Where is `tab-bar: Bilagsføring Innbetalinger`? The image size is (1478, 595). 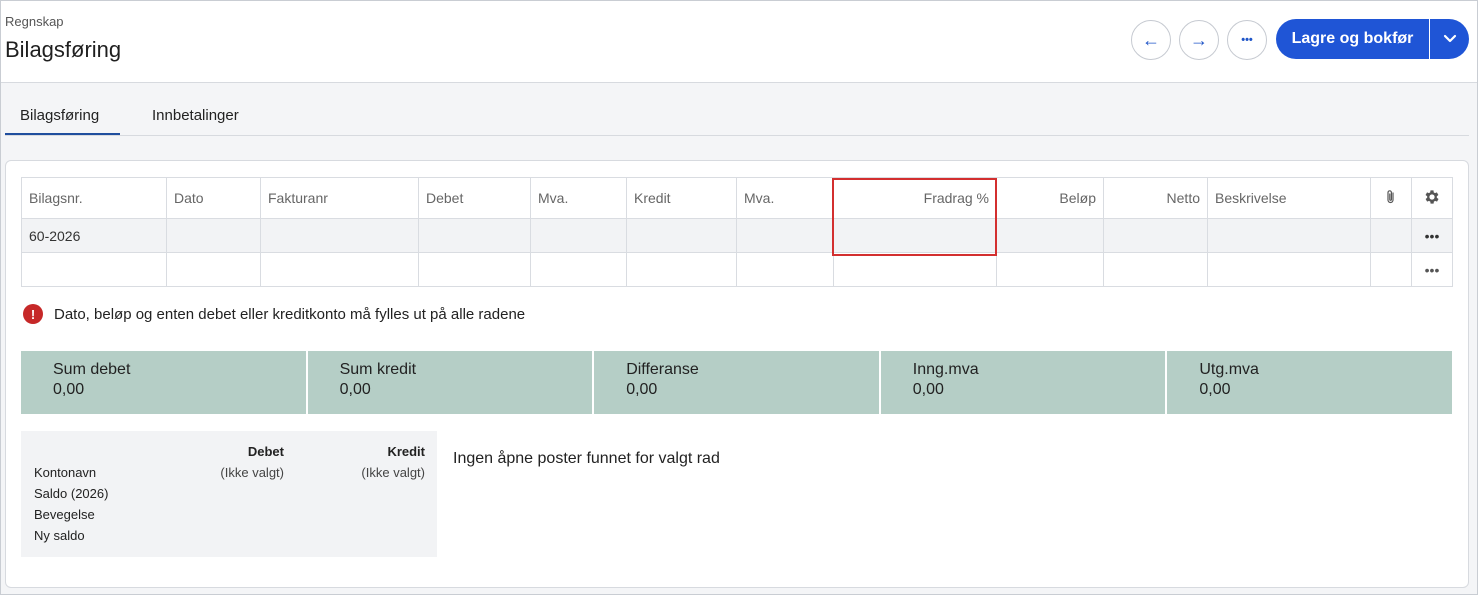 tab-bar: Bilagsføring Innbetalinger is located at coordinates (737, 116).